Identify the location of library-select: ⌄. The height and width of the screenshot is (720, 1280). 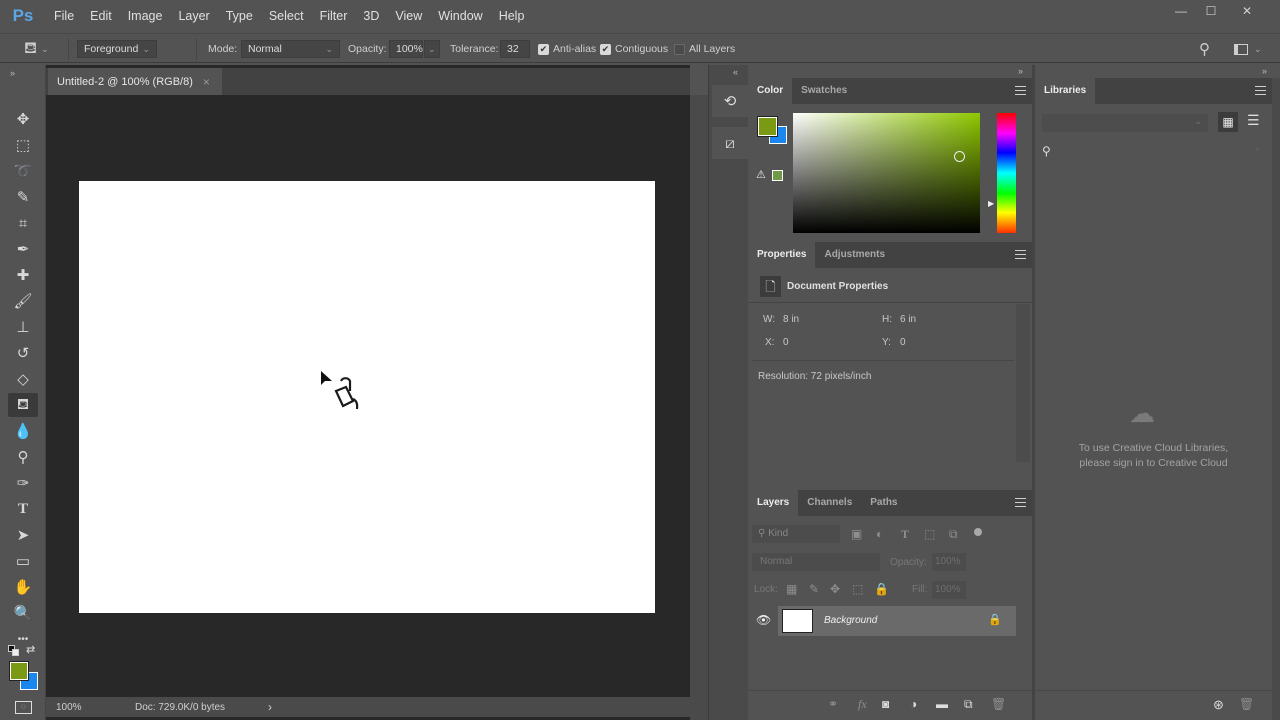
(1125, 123).